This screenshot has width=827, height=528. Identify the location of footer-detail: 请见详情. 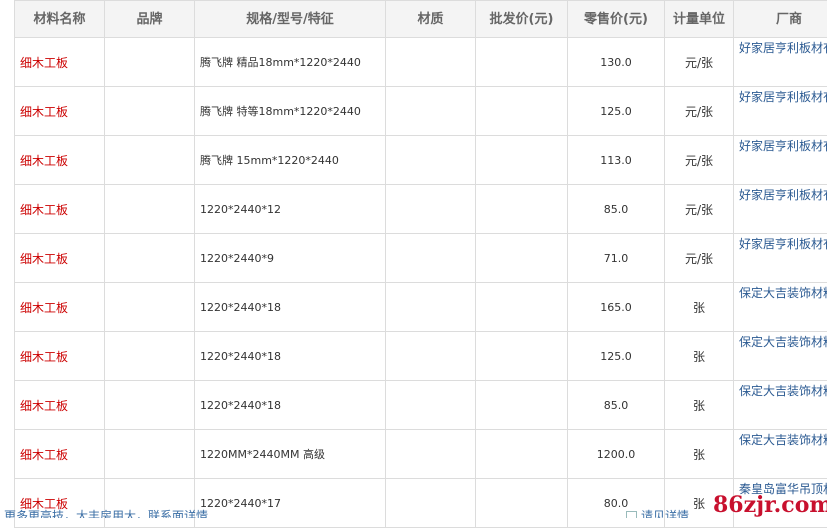
(657, 512).